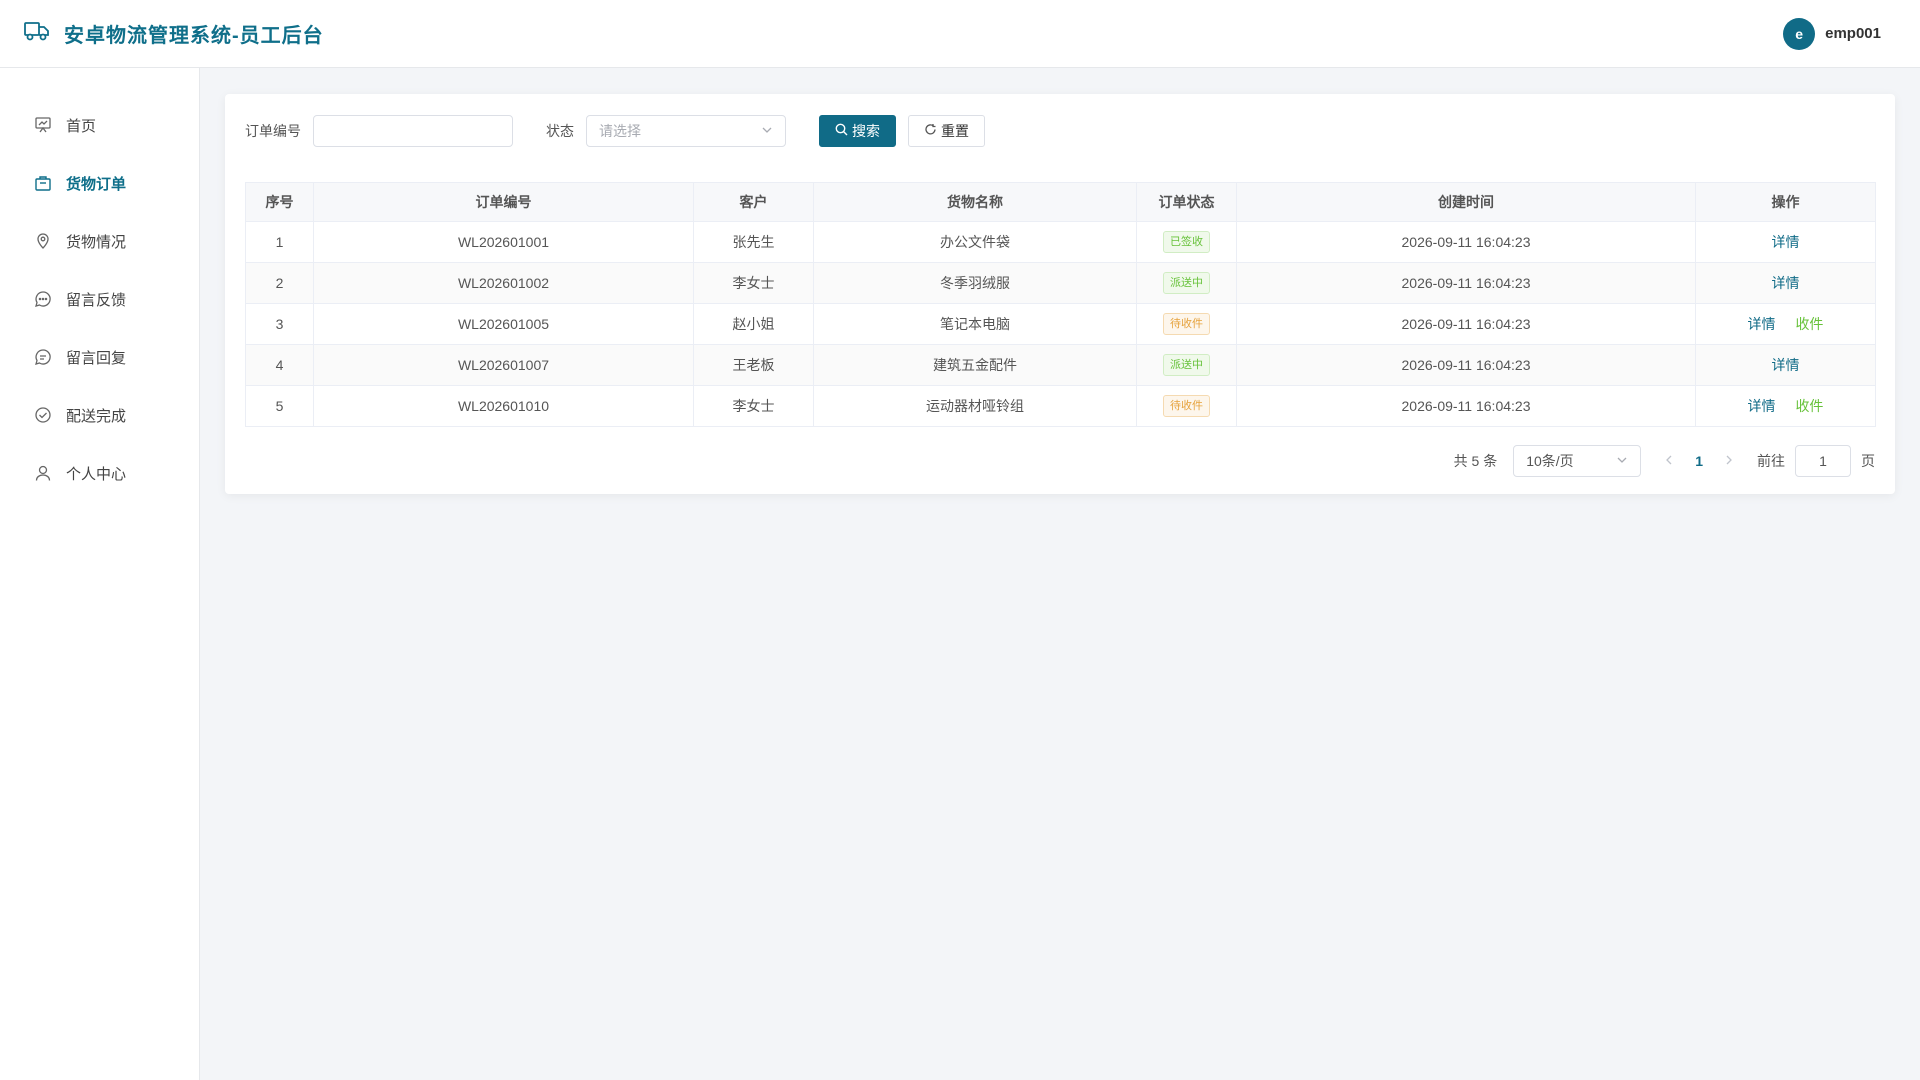  I want to click on cell-goods: 冬季羽绒服, so click(975, 283).